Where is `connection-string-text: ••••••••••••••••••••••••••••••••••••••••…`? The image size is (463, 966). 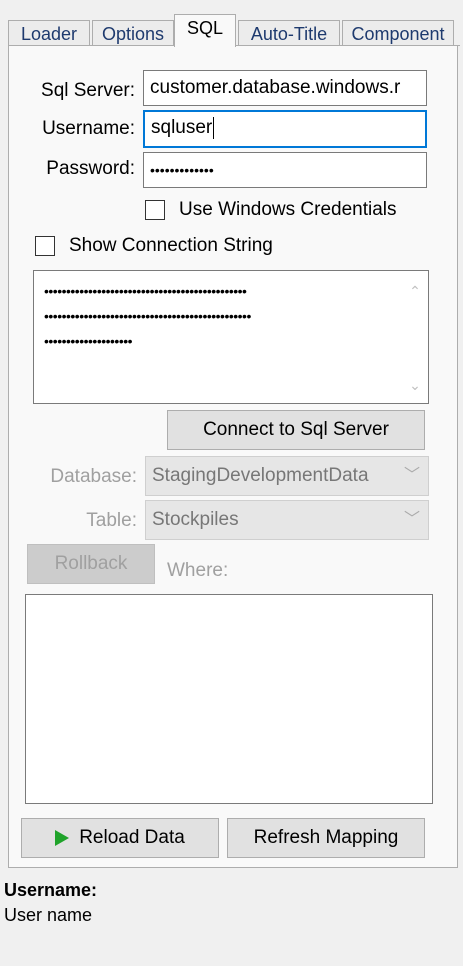 connection-string-text: ••••••••••••••••••••••••••••••••••••••••… is located at coordinates (147, 316).